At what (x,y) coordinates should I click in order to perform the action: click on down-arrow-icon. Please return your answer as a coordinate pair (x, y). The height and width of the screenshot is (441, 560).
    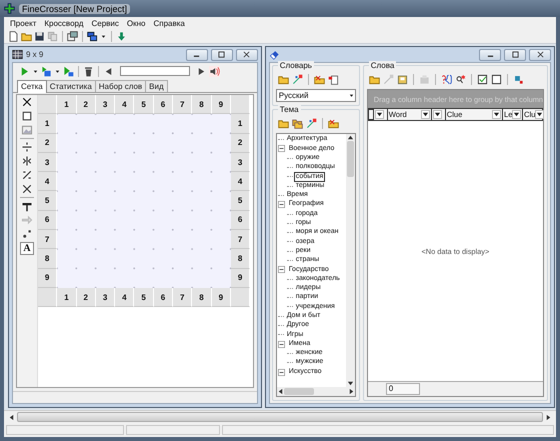
    Looking at the image, I should click on (121, 36).